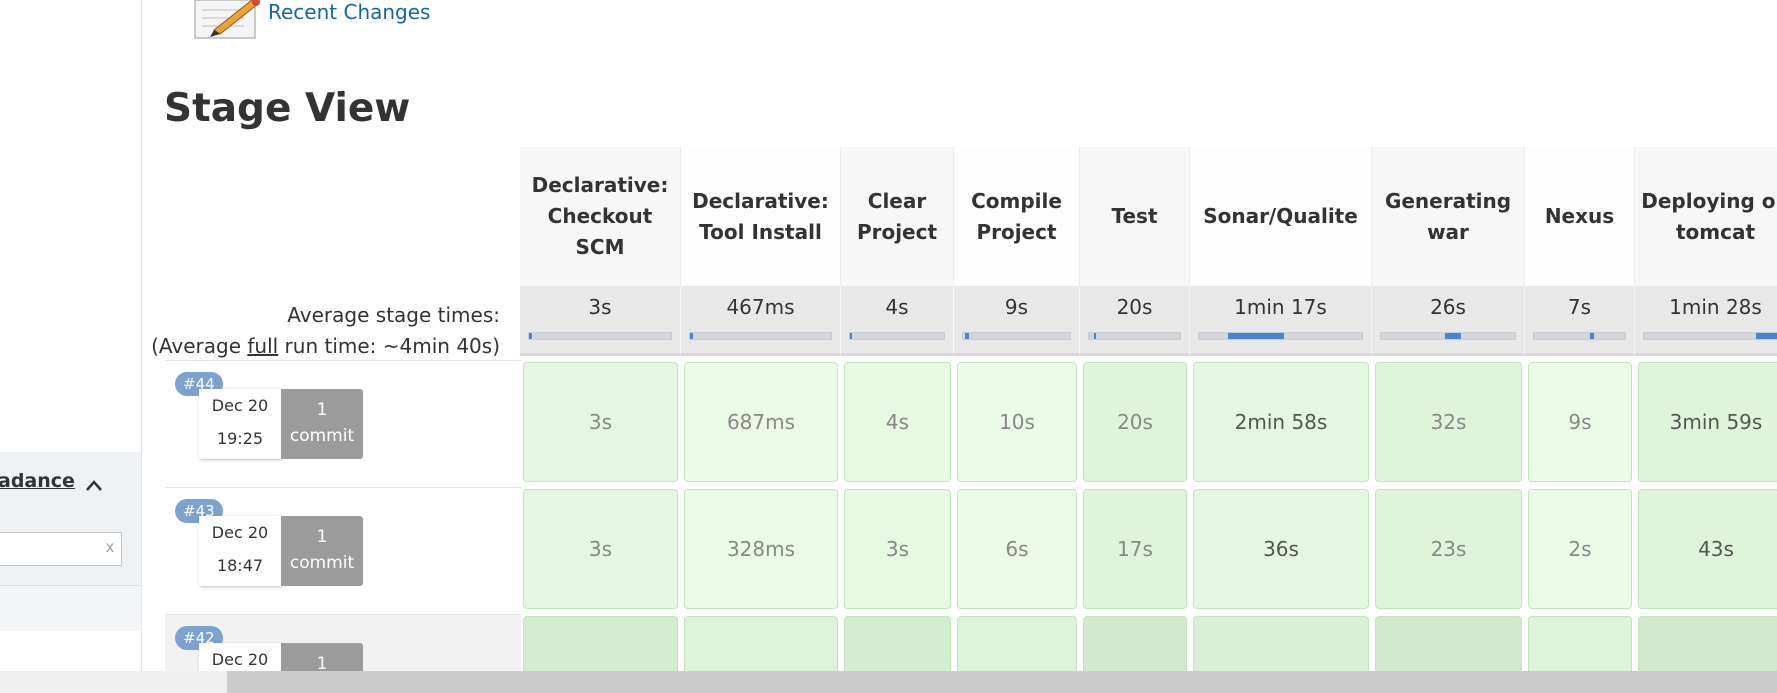  What do you see at coordinates (325, 346) in the screenshot?
I see `average-full-run-text: (Average full run time: ~4min 40s)` at bounding box center [325, 346].